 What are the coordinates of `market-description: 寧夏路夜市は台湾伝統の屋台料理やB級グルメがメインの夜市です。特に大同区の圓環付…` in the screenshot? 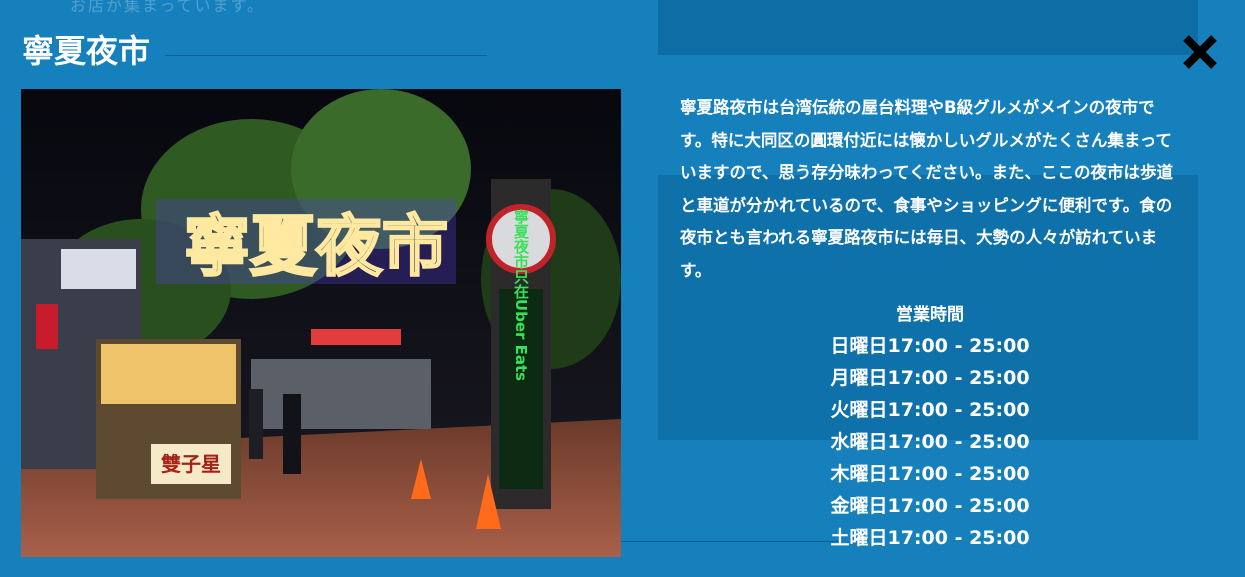 It's located at (927, 189).